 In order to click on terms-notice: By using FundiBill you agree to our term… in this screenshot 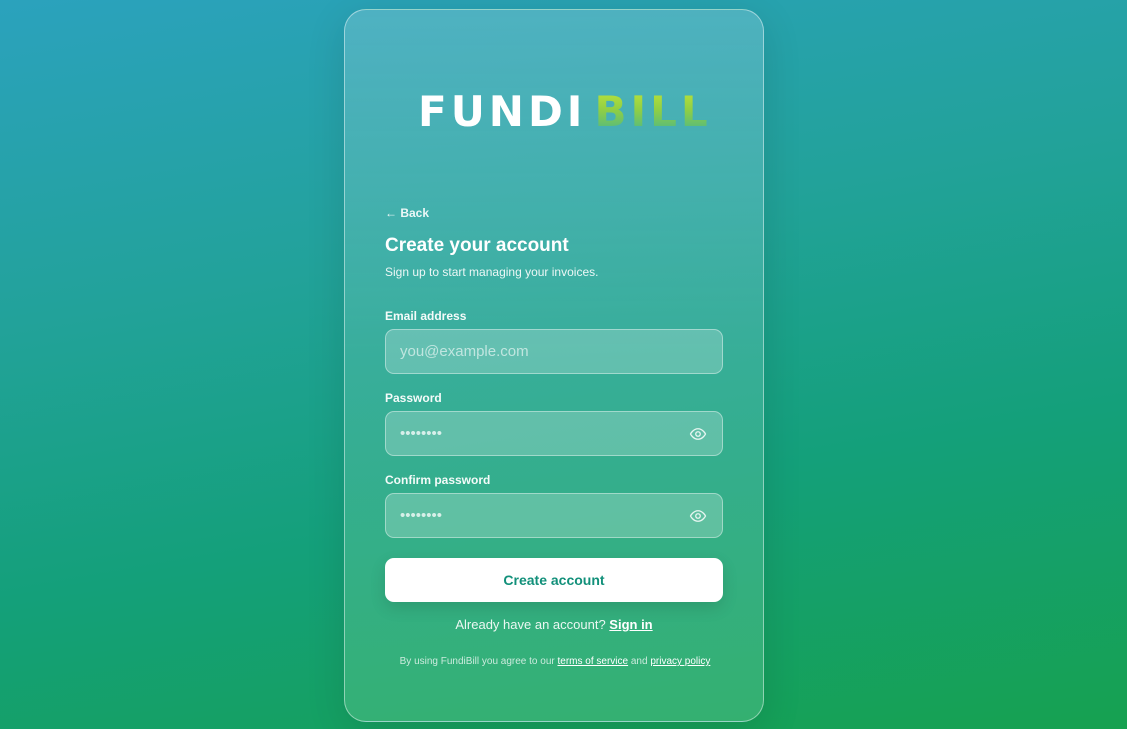, I will do `click(555, 661)`.